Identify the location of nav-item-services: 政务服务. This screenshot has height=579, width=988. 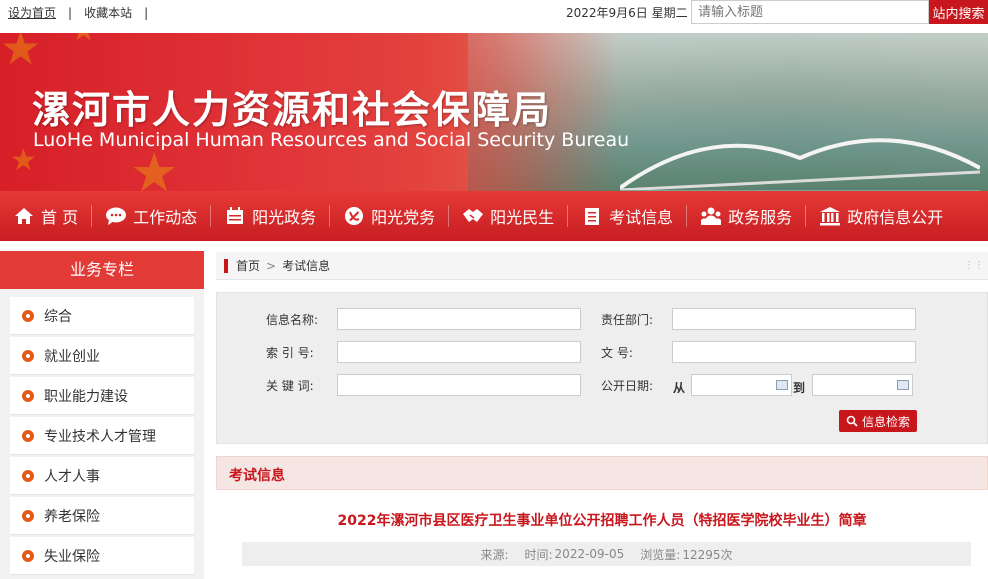
(746, 216).